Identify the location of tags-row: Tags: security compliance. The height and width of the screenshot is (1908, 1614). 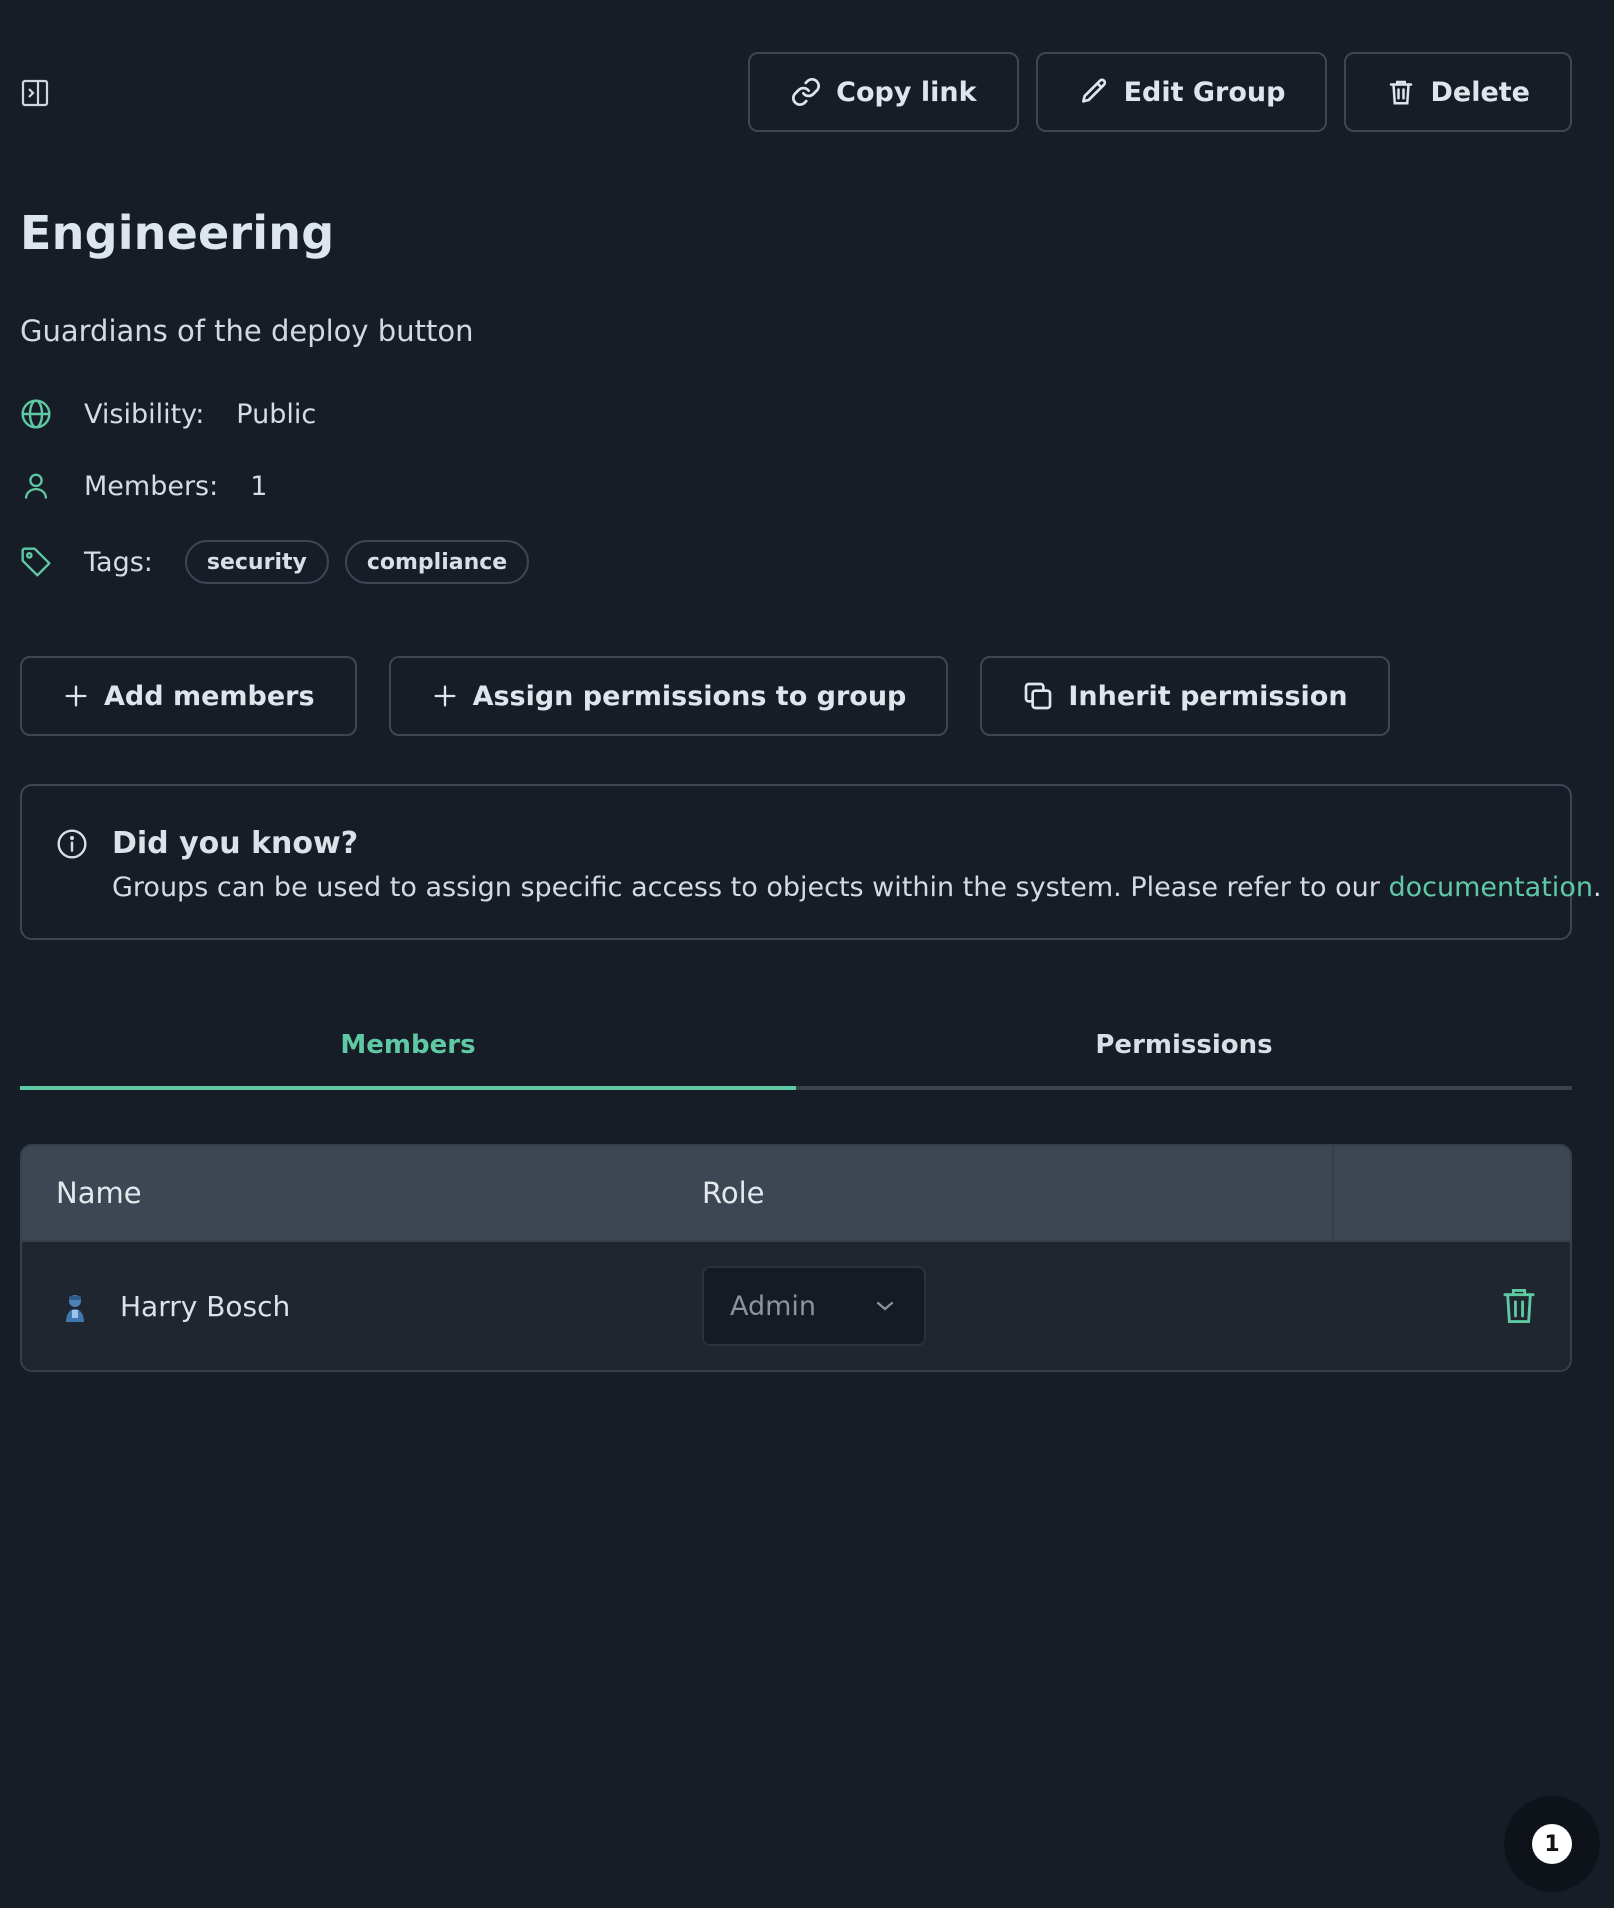
(282, 562).